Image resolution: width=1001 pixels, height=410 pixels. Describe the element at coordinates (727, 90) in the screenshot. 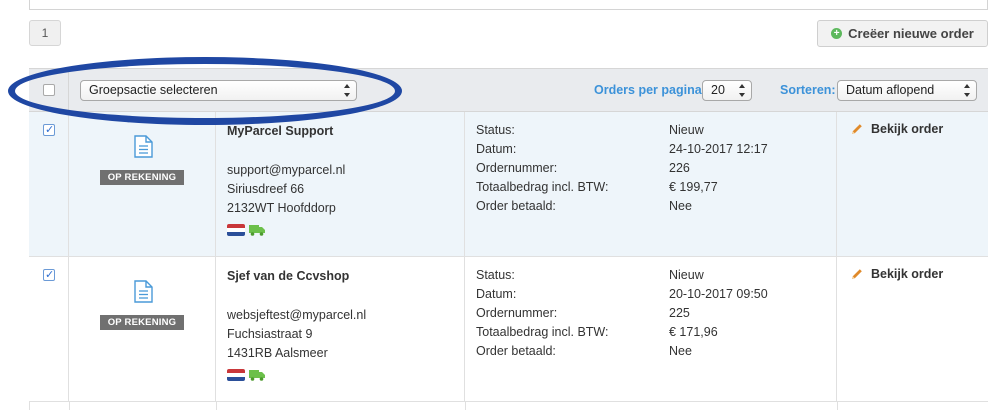

I see `orders-per-page-select: 20` at that location.